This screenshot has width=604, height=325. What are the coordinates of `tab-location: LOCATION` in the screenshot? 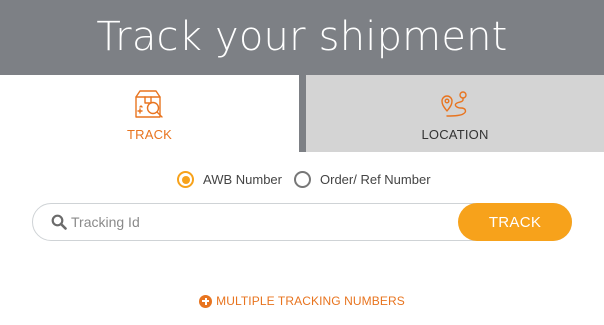 It's located at (455, 113).